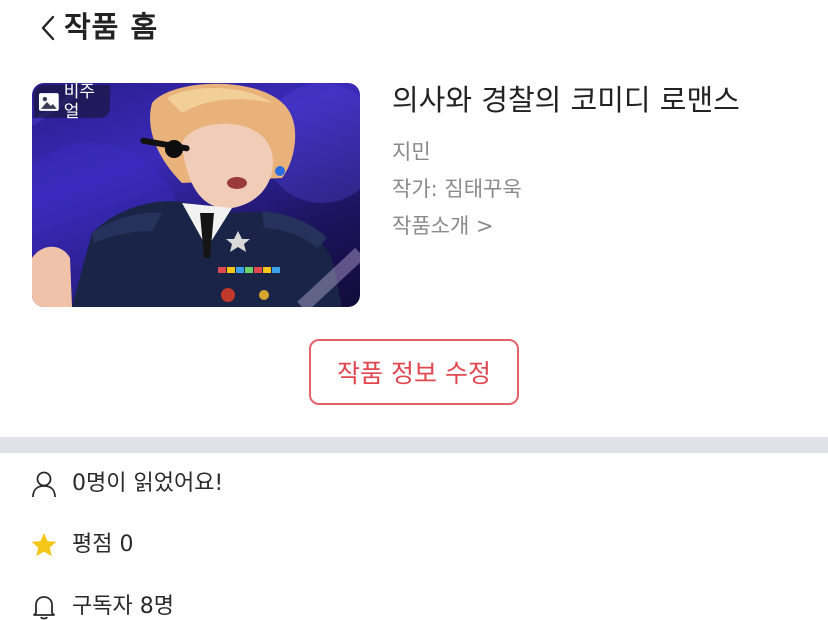 The height and width of the screenshot is (620, 828). I want to click on work-intro-link: 작품소개 >, so click(443, 226).